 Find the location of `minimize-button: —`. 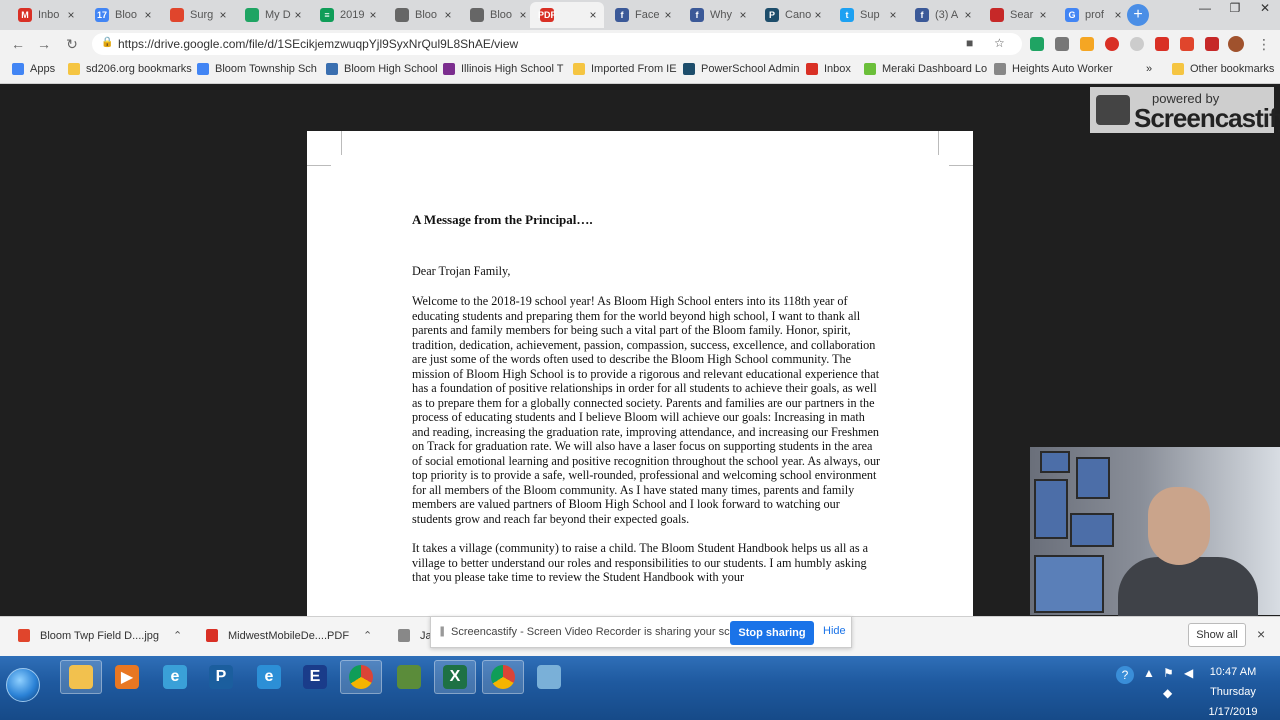

minimize-button: — is located at coordinates (1205, 9).